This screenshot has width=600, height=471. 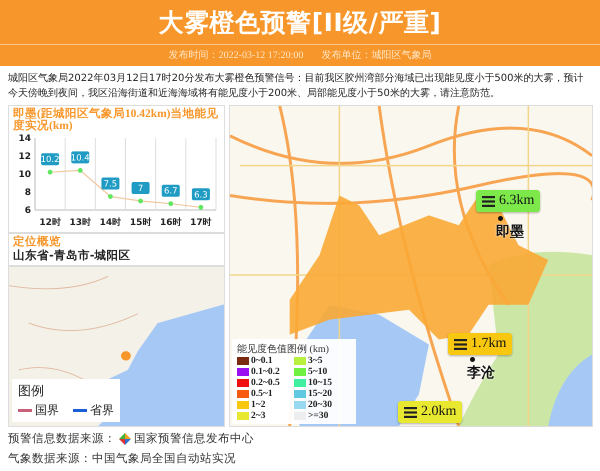 What do you see at coordinates (110, 184) in the screenshot?
I see `value-label: 7.5` at bounding box center [110, 184].